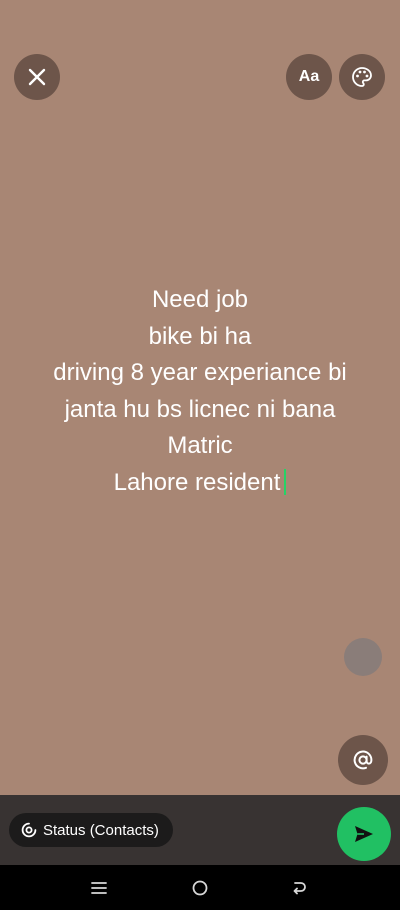 This screenshot has height=910, width=400. Describe the element at coordinates (200, 830) in the screenshot. I see `status-footer: Status (Contacts)` at that location.